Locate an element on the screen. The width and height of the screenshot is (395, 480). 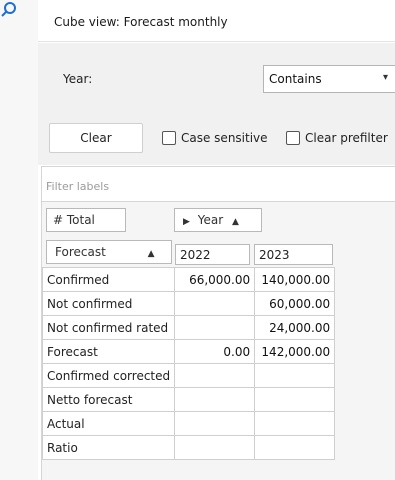
cell-2023: 60,000.00 is located at coordinates (295, 303).